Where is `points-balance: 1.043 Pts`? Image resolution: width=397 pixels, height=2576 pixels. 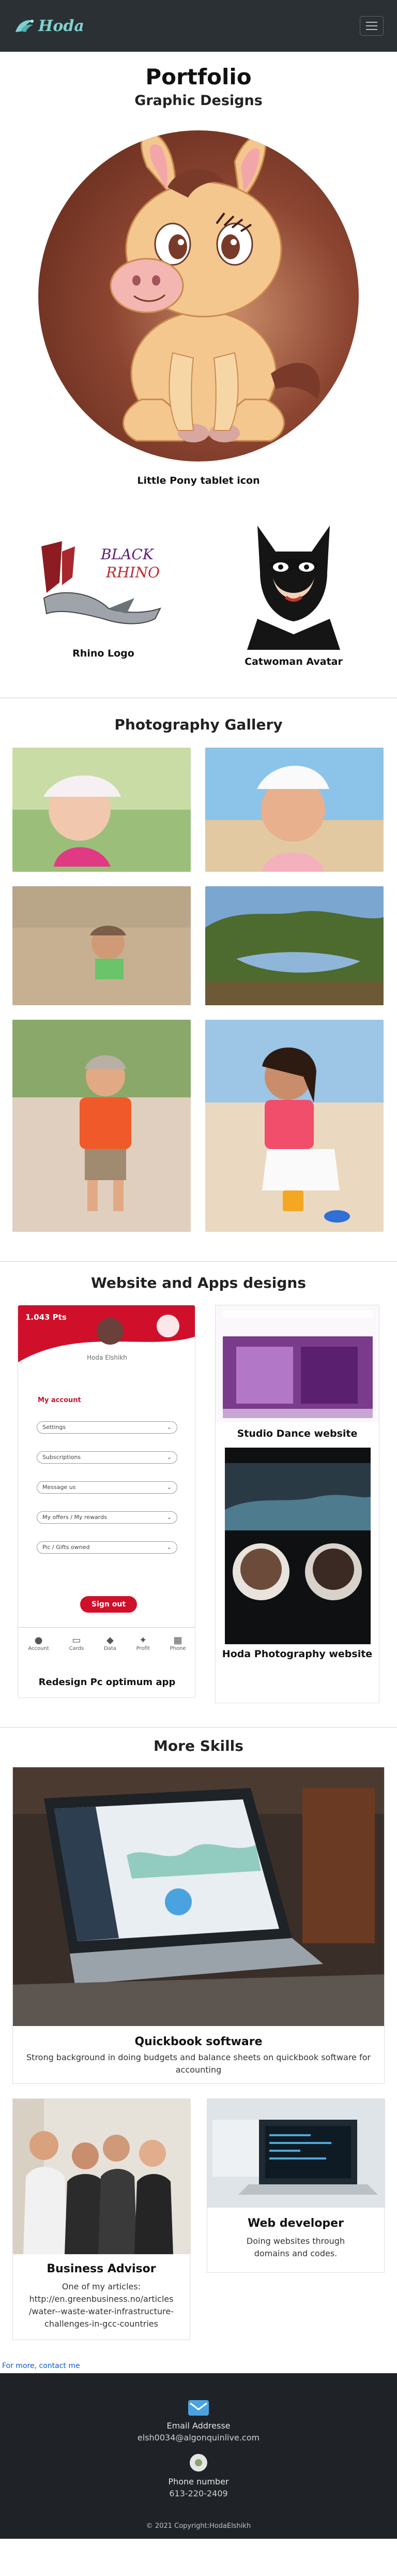 points-balance: 1.043 Pts is located at coordinates (46, 1317).